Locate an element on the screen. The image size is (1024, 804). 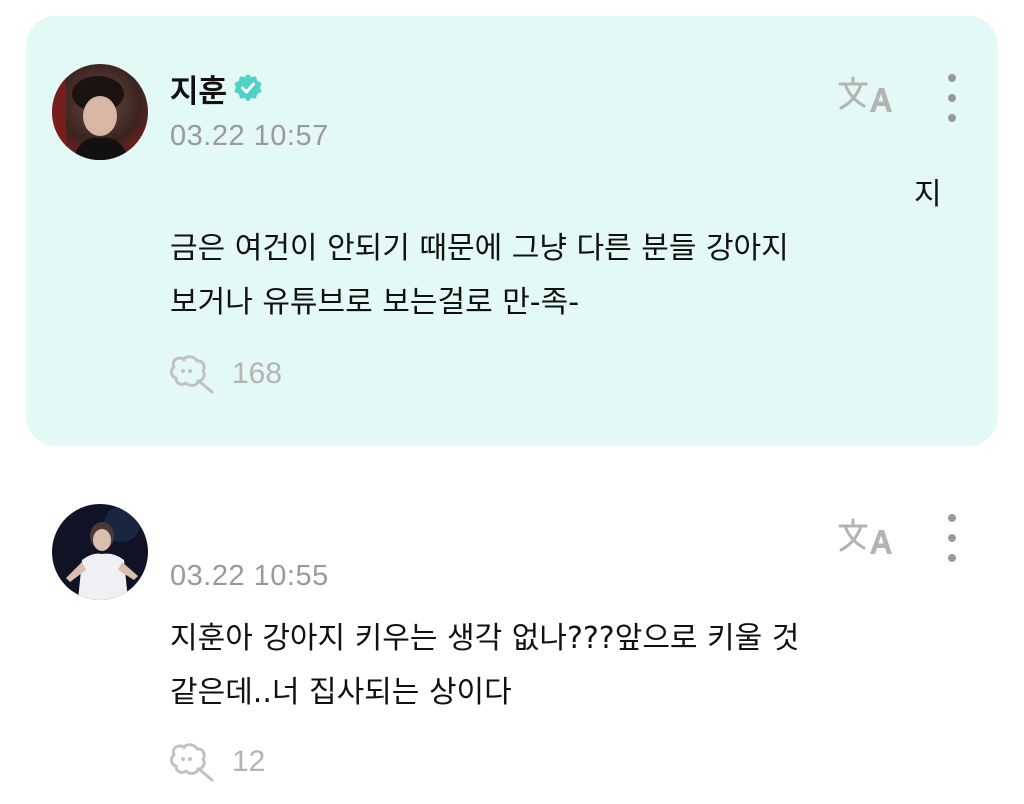
reply-count: 12 is located at coordinates (249, 761).